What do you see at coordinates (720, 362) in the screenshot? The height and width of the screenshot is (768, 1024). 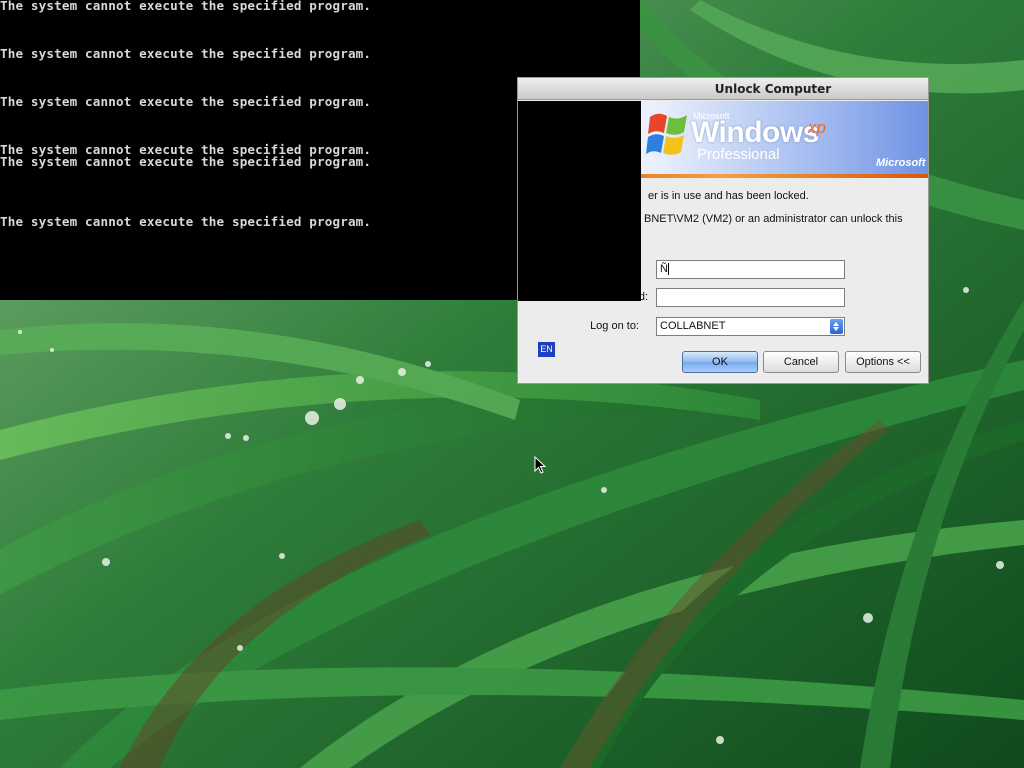 I see `ok-button: OK` at bounding box center [720, 362].